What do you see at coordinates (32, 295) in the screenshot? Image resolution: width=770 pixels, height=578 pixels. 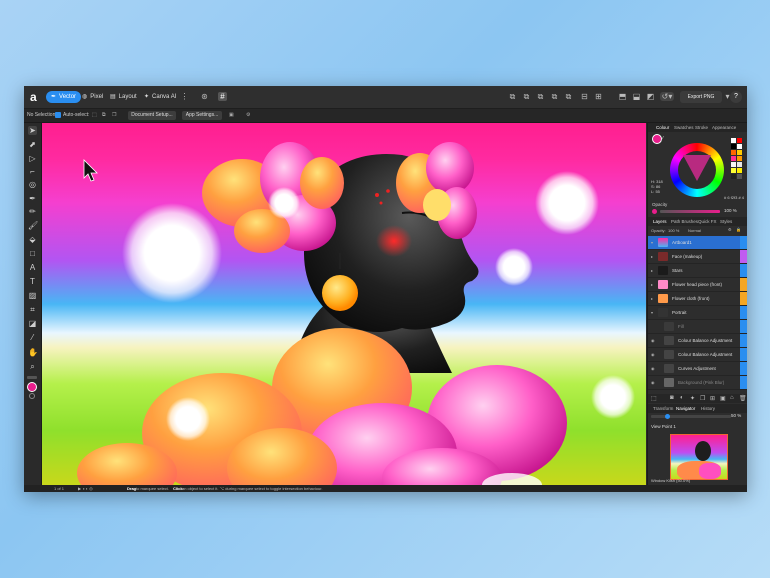 I see `image-tool-icon: ▨` at bounding box center [32, 295].